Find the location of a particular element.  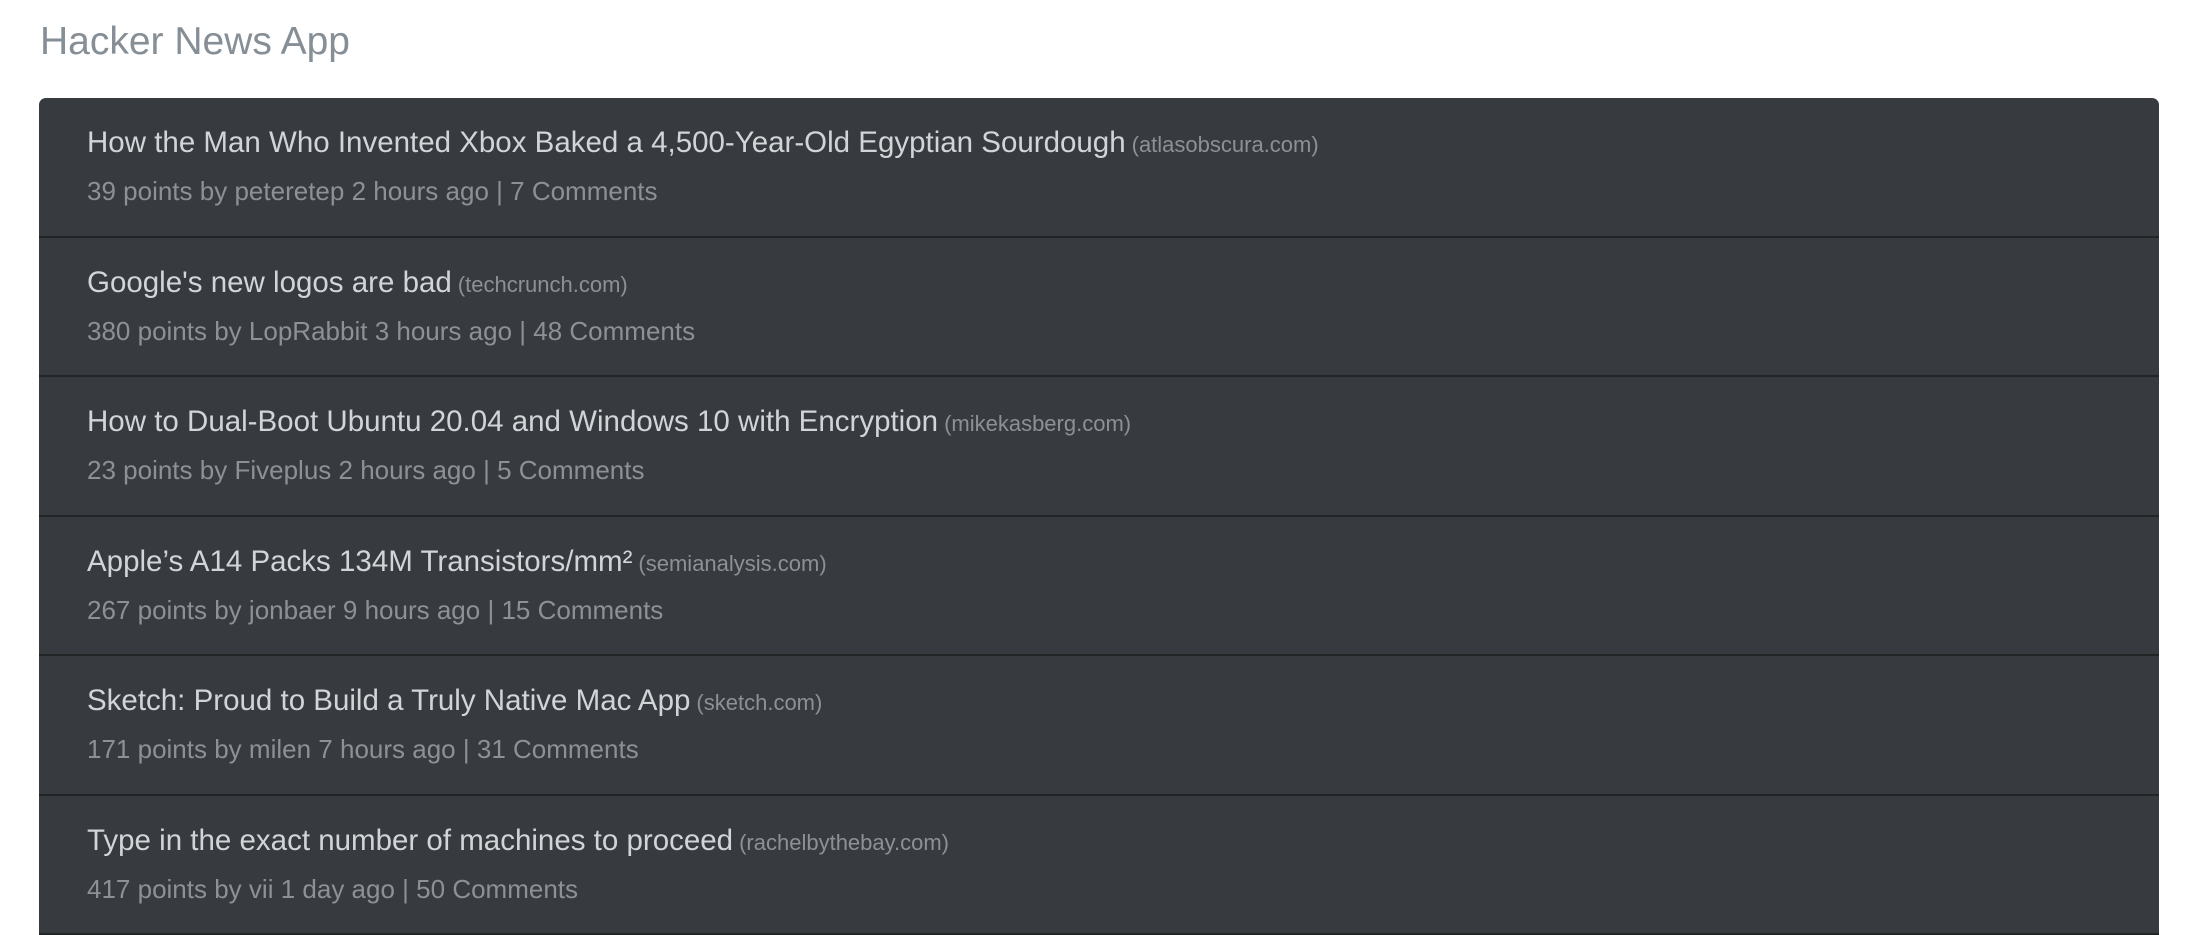

story-domain: (sketch.com) is located at coordinates (759, 702).